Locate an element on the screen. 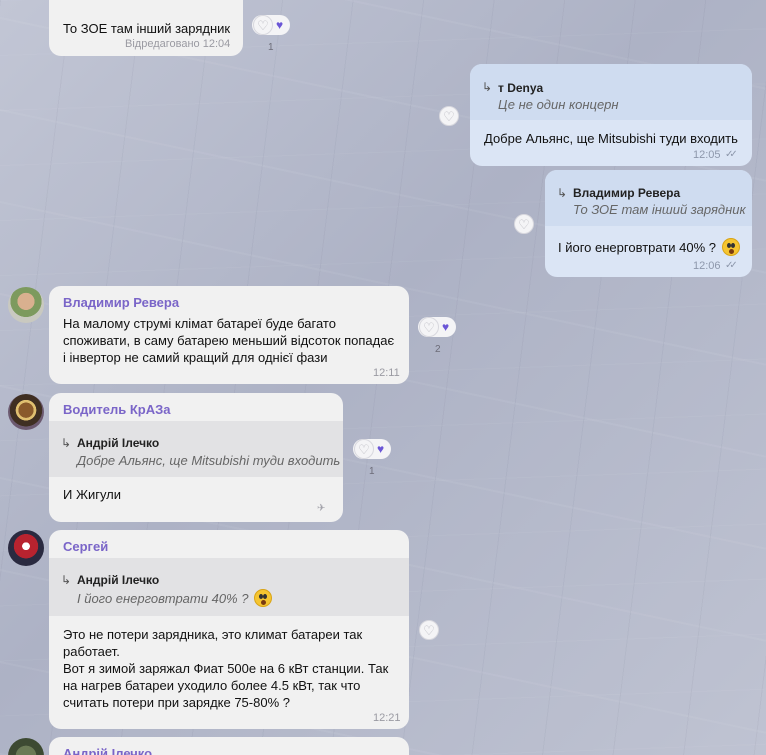 The image size is (766, 755). edited-timestamp: Відредаговано 12:04 is located at coordinates (178, 44).